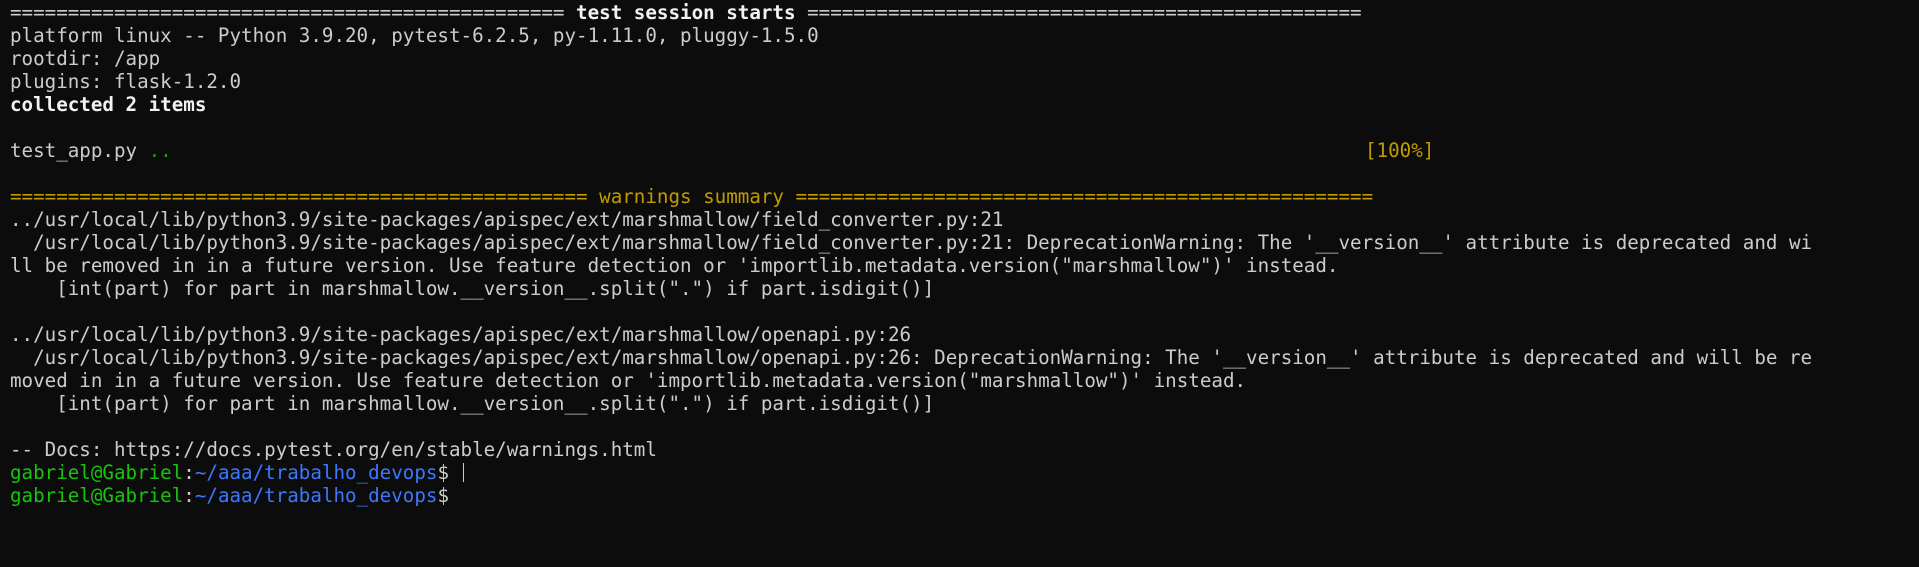 Image resolution: width=1919 pixels, height=567 pixels. I want to click on shell-prompt-1: gabriel@Gabriel:~/aaa/trabalho_devops$, so click(964, 472).